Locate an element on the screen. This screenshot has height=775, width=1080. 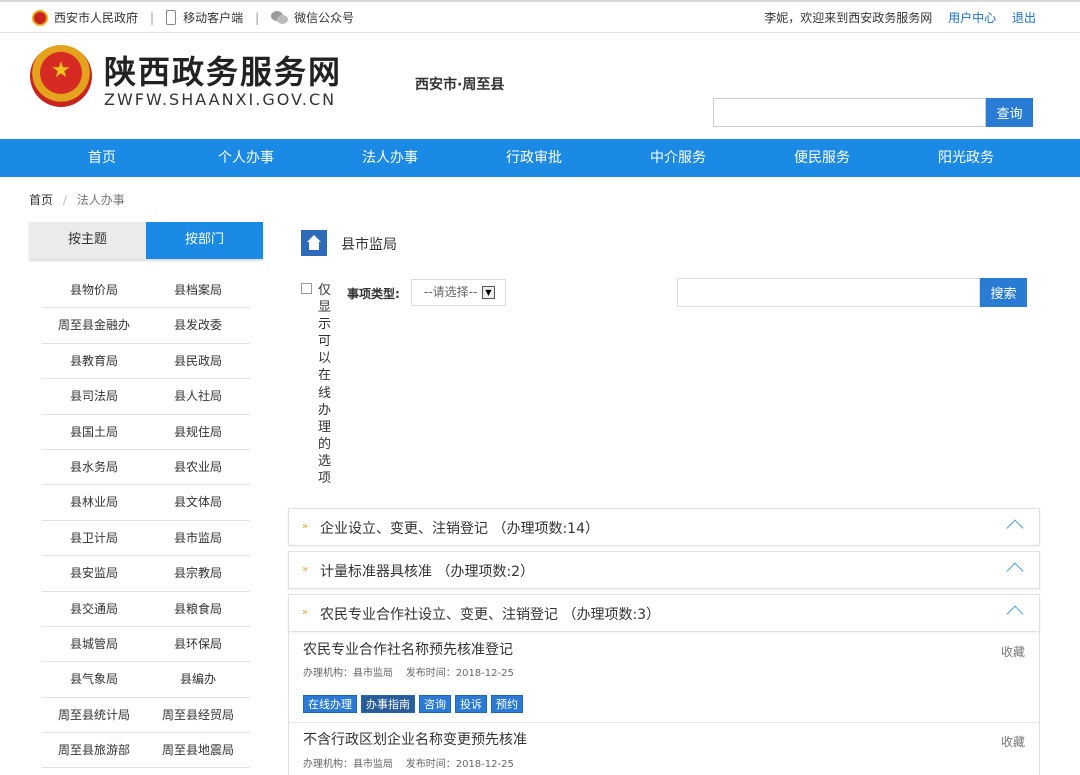
national-emblem-icon is located at coordinates (40, 17).